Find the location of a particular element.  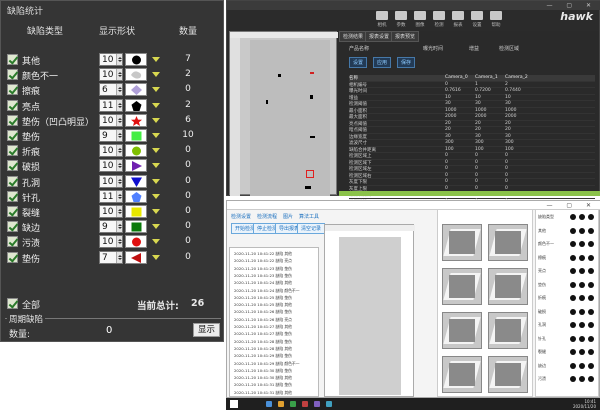

list-item: 2020-11-20 10:41:25 缺陷 其他 is located at coordinates (263, 305).